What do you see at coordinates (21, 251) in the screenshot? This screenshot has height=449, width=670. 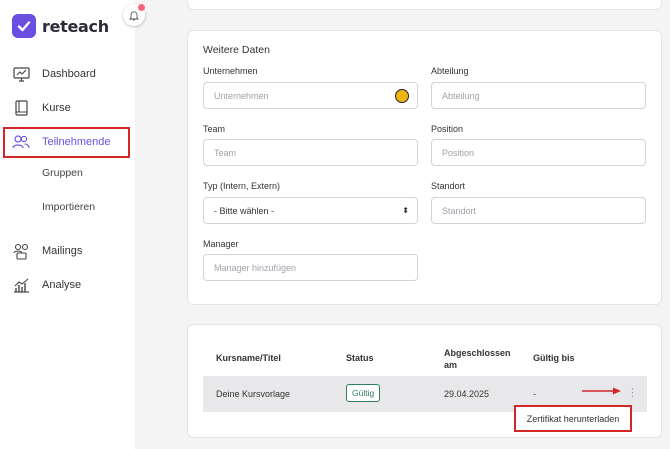 I see `mailing-icon` at bounding box center [21, 251].